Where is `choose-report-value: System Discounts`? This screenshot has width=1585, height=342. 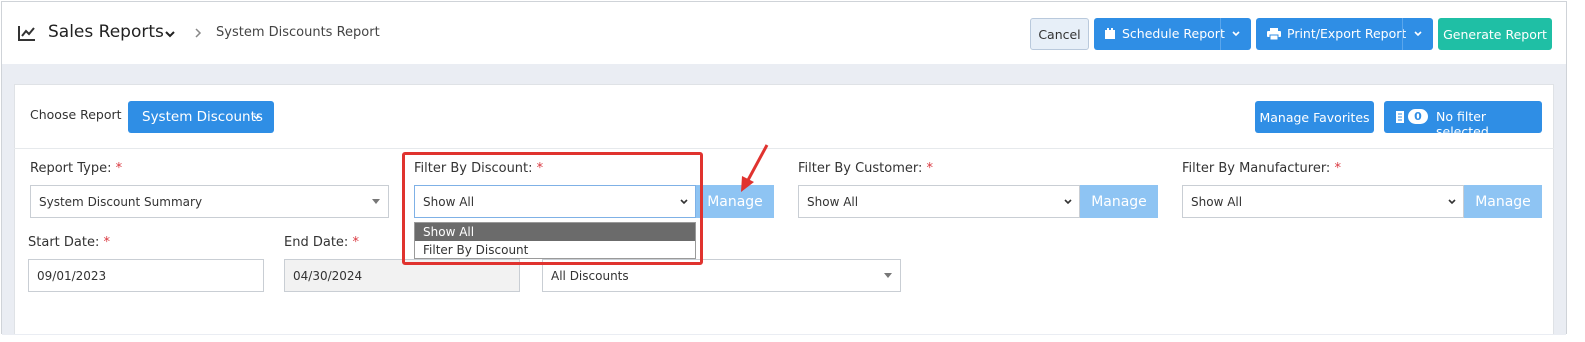
choose-report-value: System Discounts is located at coordinates (202, 117).